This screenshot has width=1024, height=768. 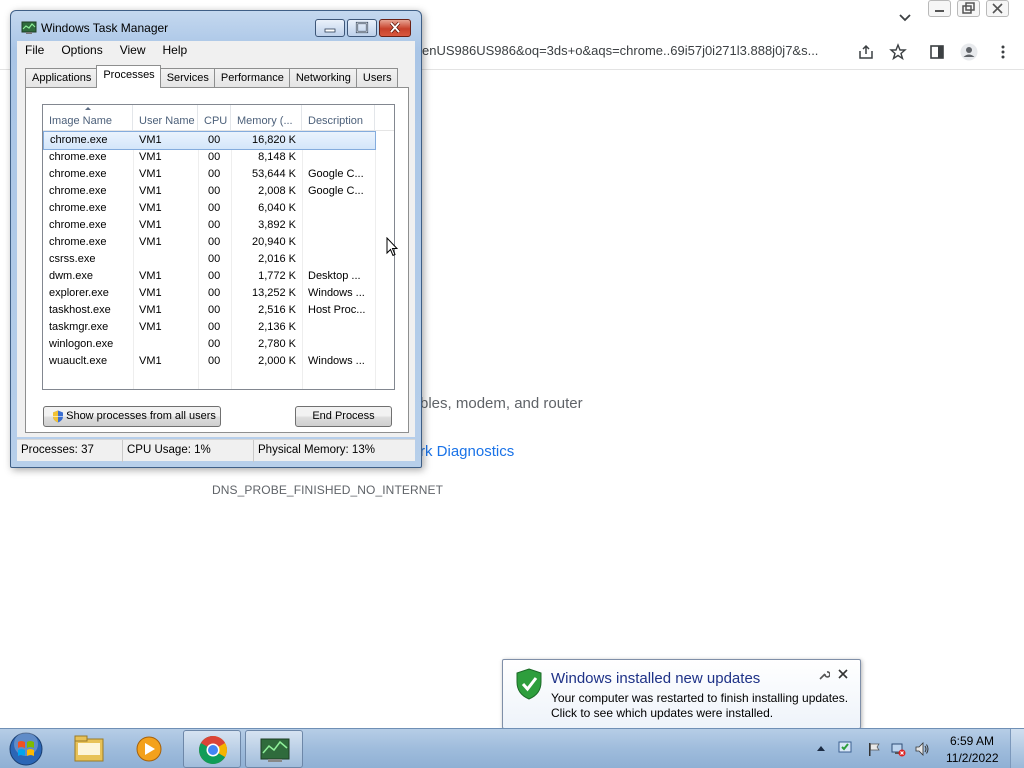 What do you see at coordinates (1017, 748) in the screenshot?
I see `show-desktop-button` at bounding box center [1017, 748].